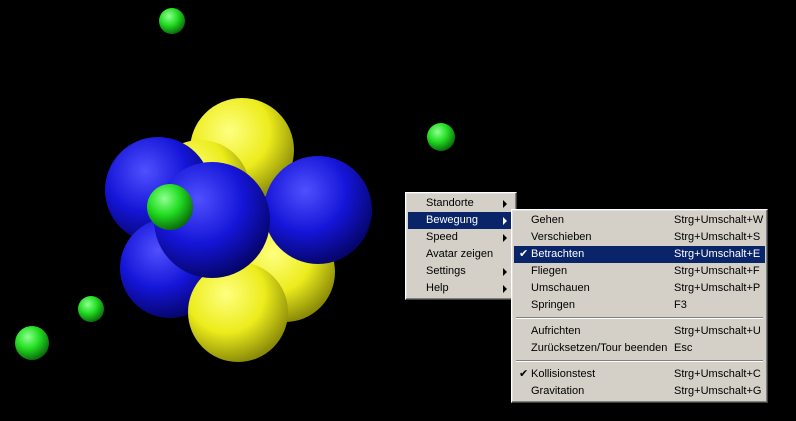 The width and height of the screenshot is (796, 421). I want to click on menu-item-verschieben: Verschieben Strg+Umschalt+S, so click(639, 237).